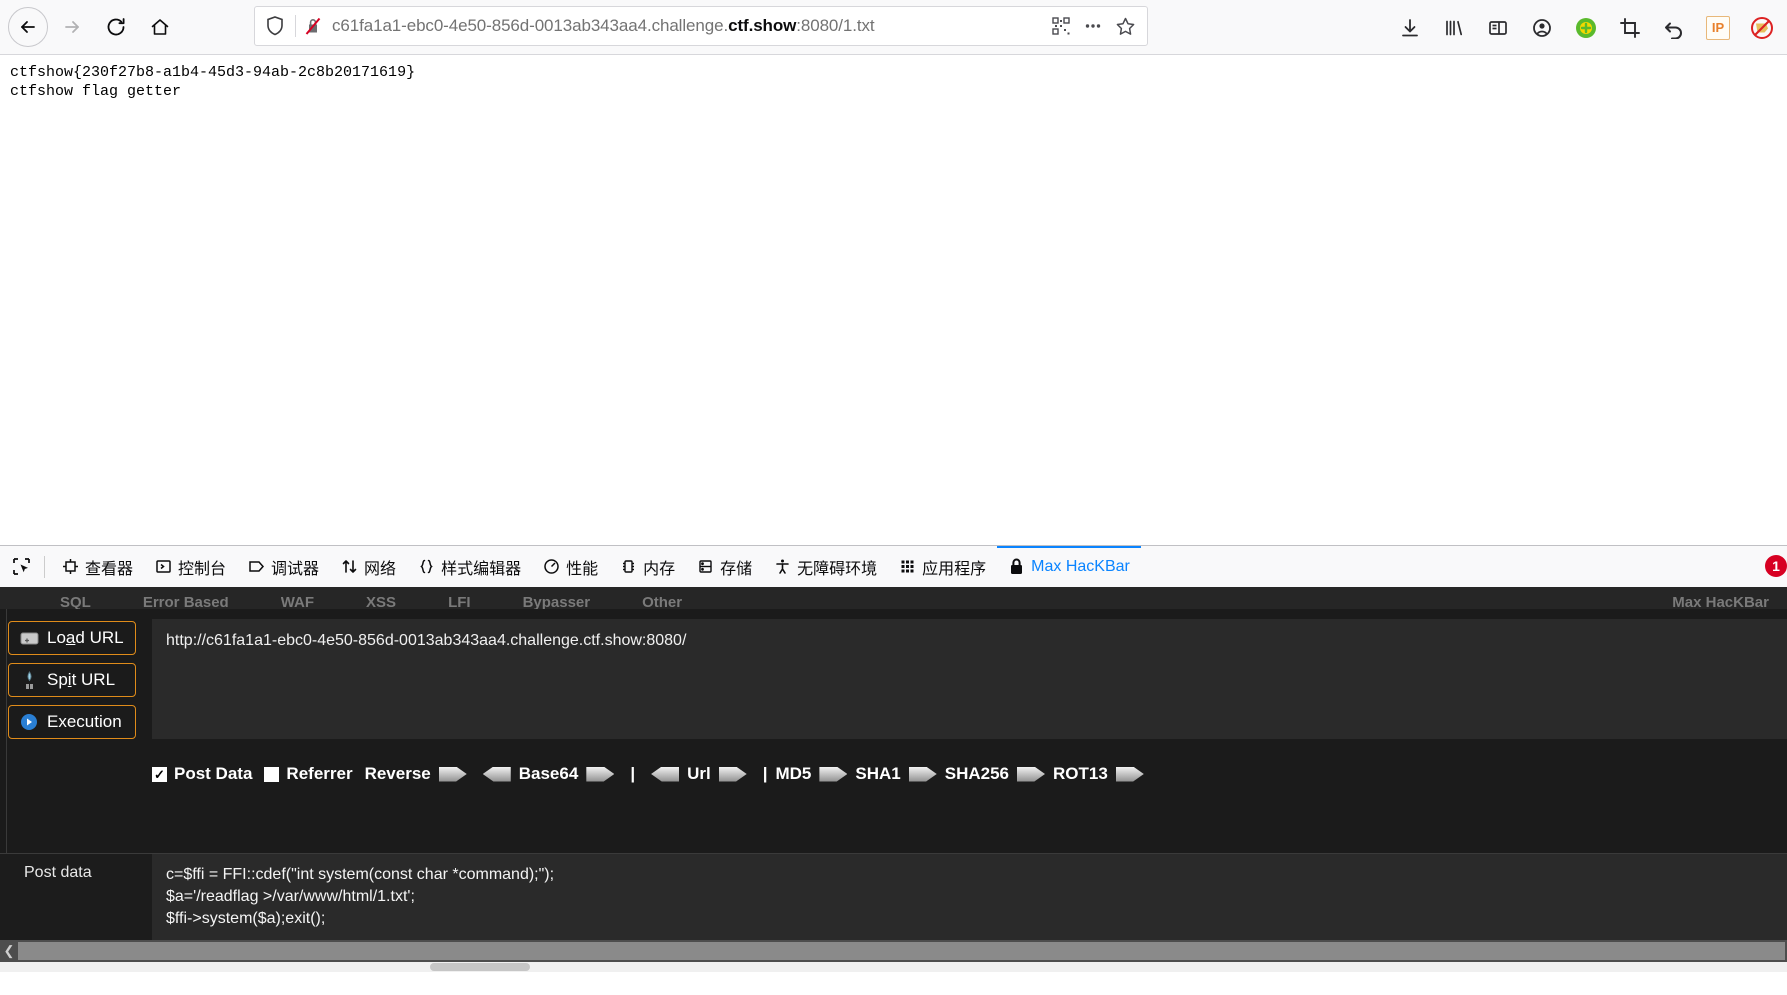 The width and height of the screenshot is (1787, 995). Describe the element at coordinates (705, 566) in the screenshot. I see `storage-icon` at that location.